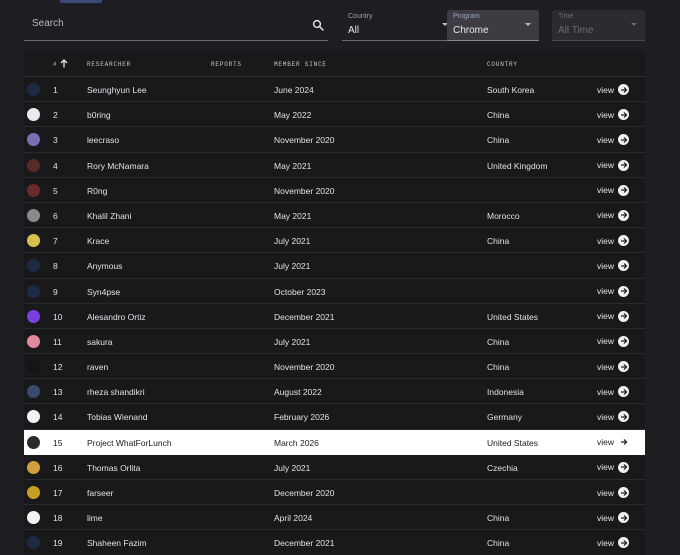  What do you see at coordinates (598, 25) in the screenshot?
I see `time-select: Time All Time` at bounding box center [598, 25].